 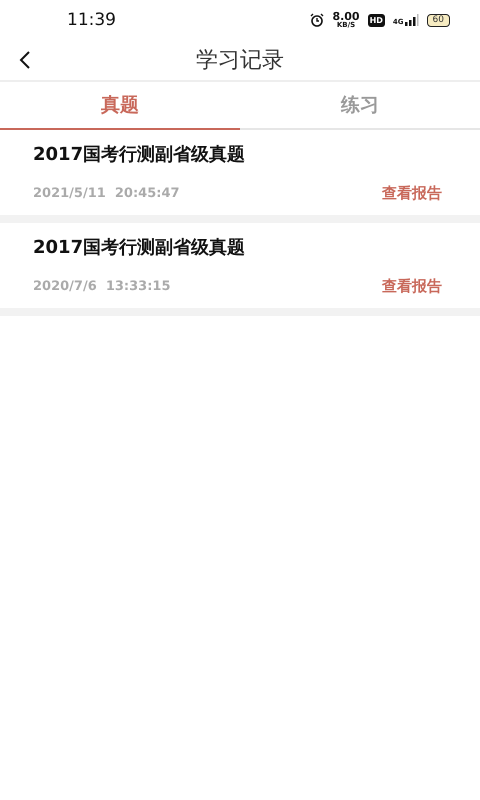 What do you see at coordinates (25, 60) in the screenshot?
I see `back-icon` at bounding box center [25, 60].